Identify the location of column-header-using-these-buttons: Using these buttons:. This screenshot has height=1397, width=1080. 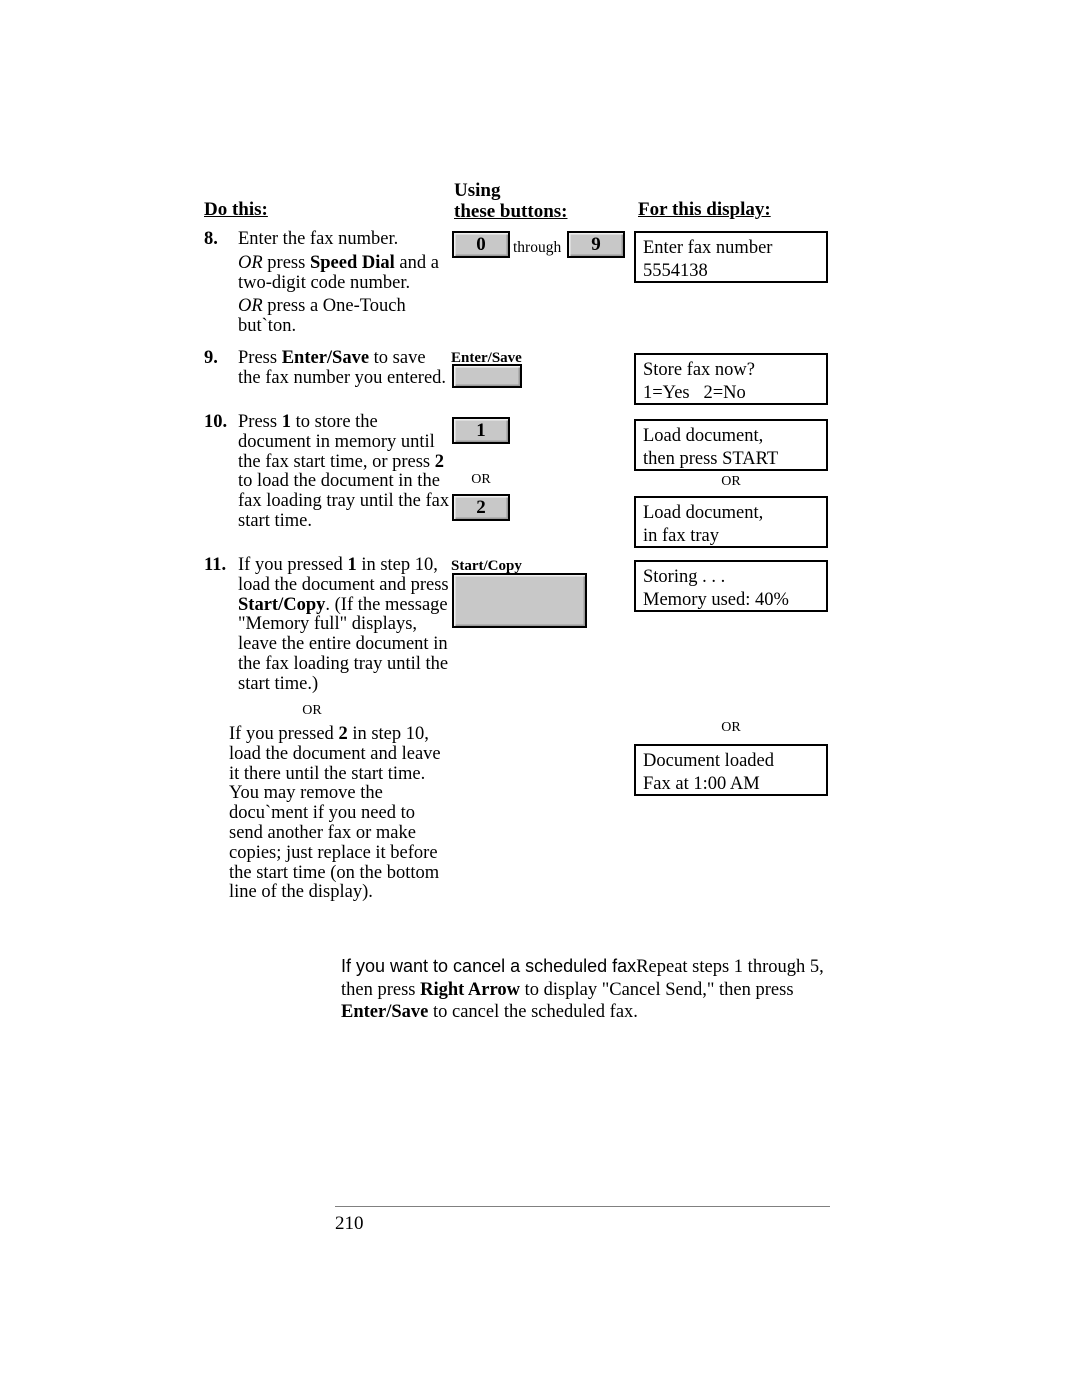
(510, 201).